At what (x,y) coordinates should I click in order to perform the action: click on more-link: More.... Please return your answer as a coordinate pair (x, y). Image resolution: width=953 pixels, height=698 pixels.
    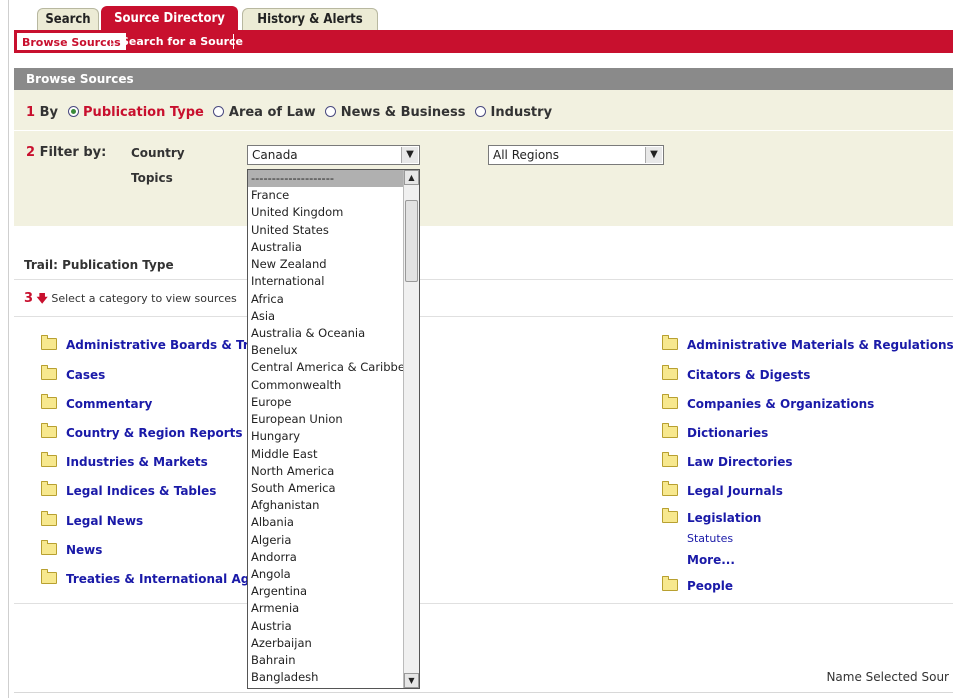
    Looking at the image, I should click on (711, 560).